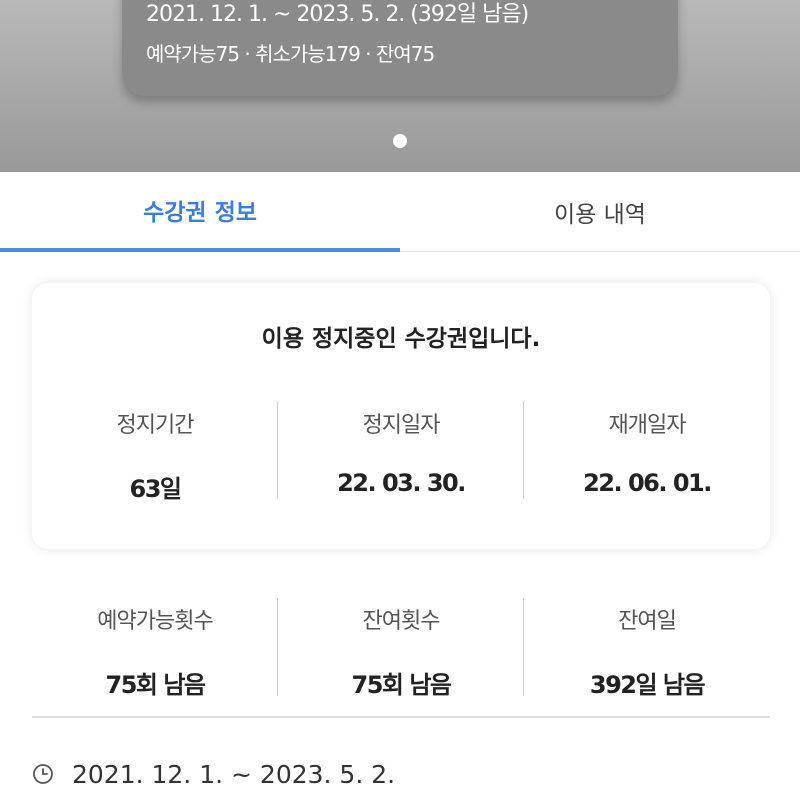 The height and width of the screenshot is (800, 800). What do you see at coordinates (155, 651) in the screenshot?
I see `reservable-count: 예약가능횟수 75회 남음` at bounding box center [155, 651].